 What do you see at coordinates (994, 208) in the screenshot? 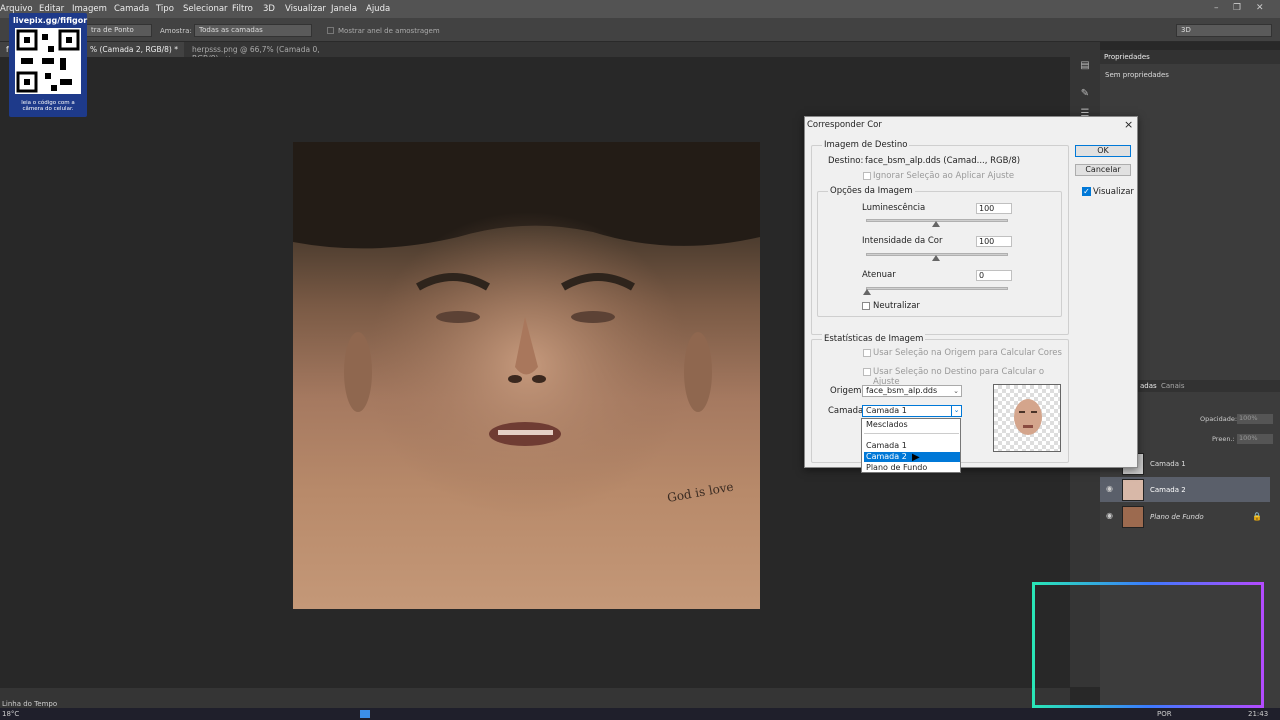
I see `luminance-input: 100` at bounding box center [994, 208].